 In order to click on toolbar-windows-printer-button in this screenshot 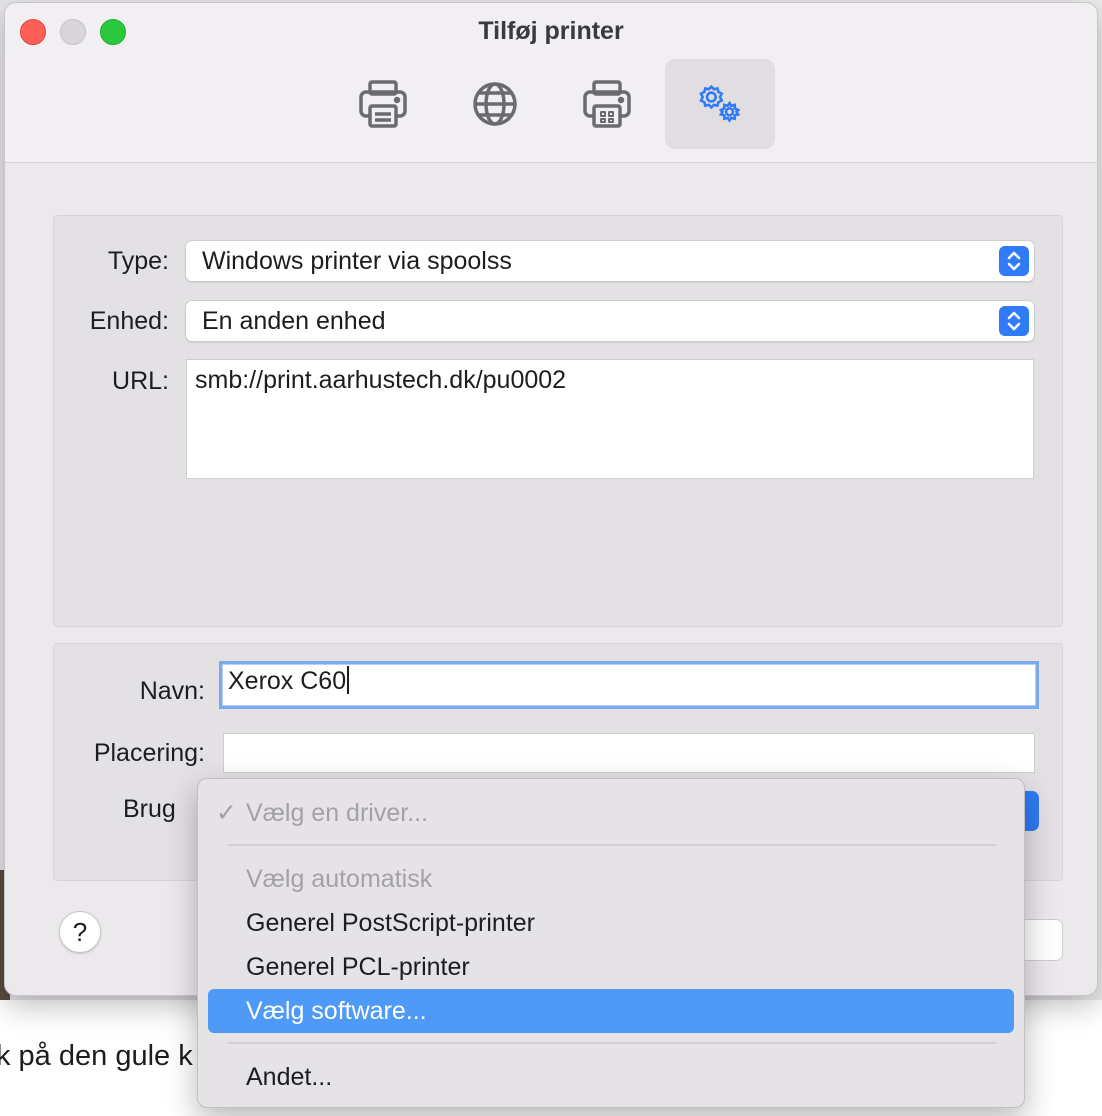, I will do `click(607, 104)`.